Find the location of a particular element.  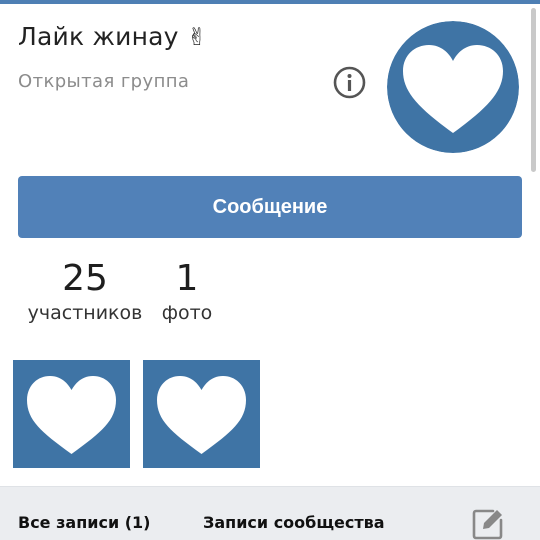

info-button is located at coordinates (349, 82).